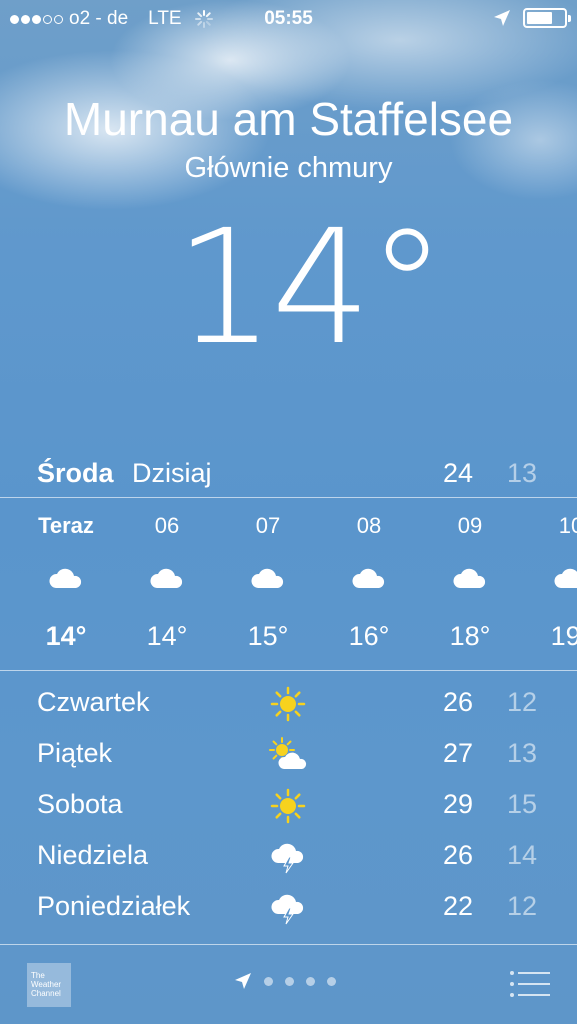 The height and width of the screenshot is (1024, 577). I want to click on hour-temperature: 18°, so click(470, 636).